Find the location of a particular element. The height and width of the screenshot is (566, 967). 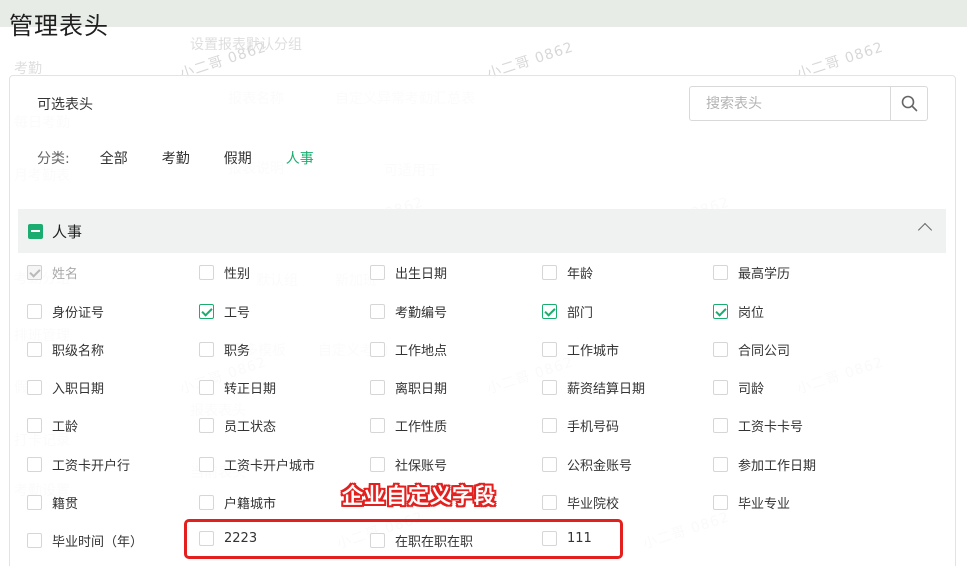

field-option: 性别 is located at coordinates (224, 272).